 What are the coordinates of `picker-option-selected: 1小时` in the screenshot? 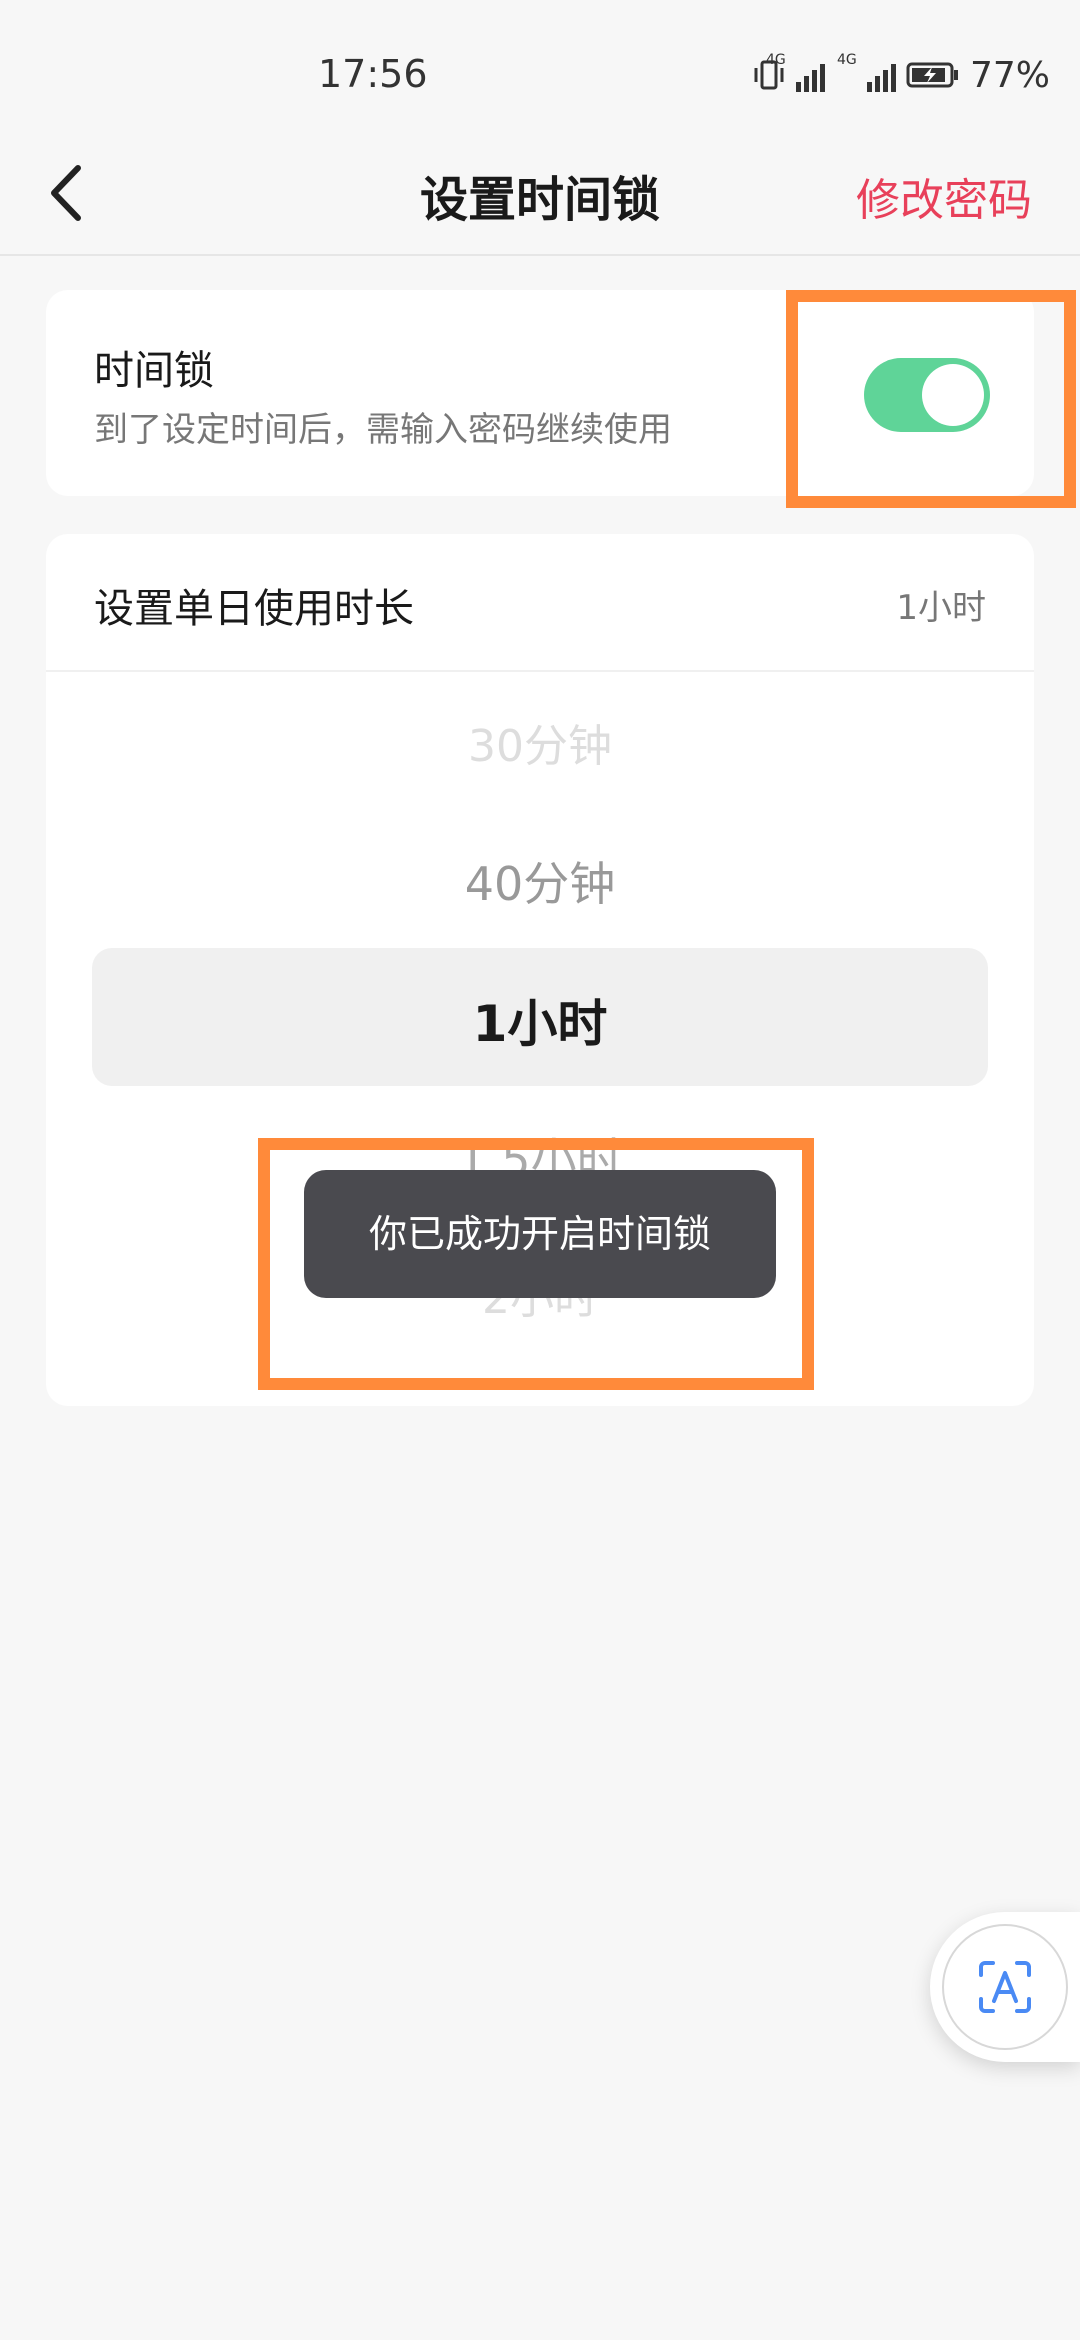 It's located at (540, 1020).